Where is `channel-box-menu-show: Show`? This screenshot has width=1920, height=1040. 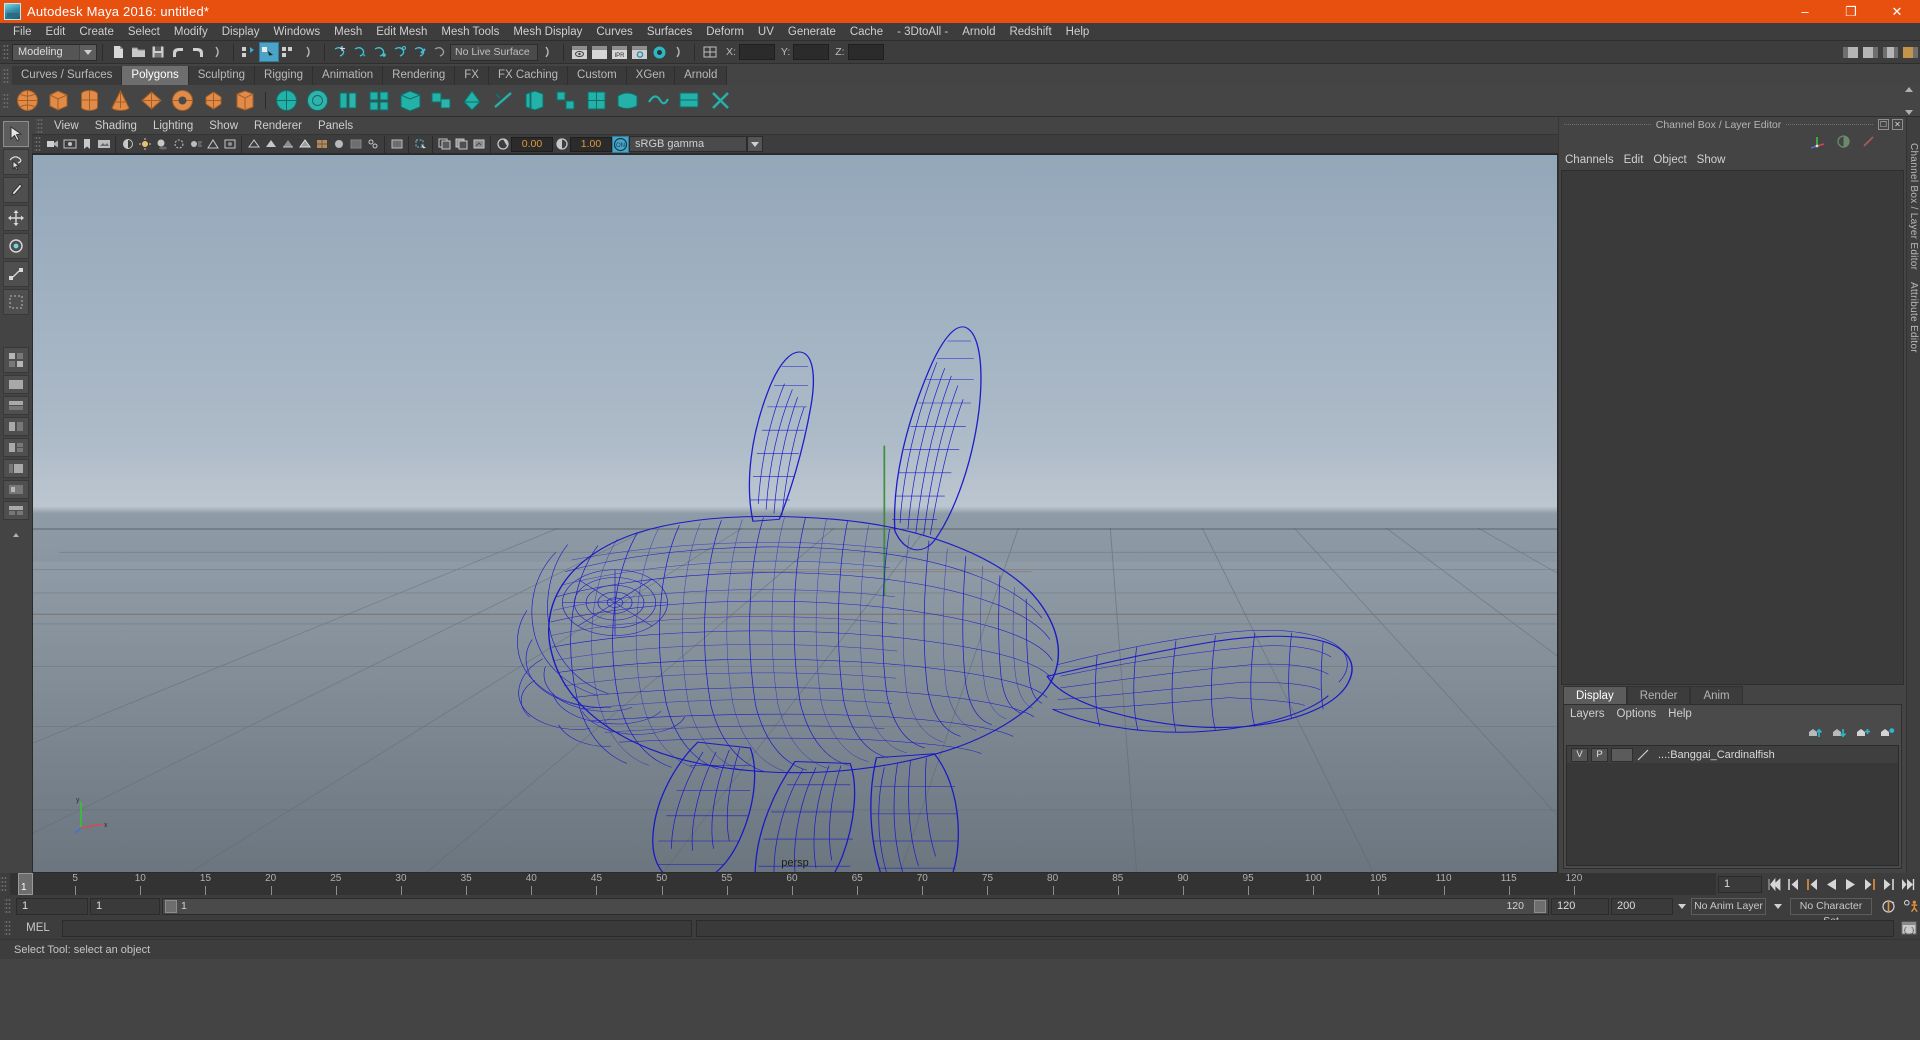
channel-box-menu-show: Show is located at coordinates (1716, 160).